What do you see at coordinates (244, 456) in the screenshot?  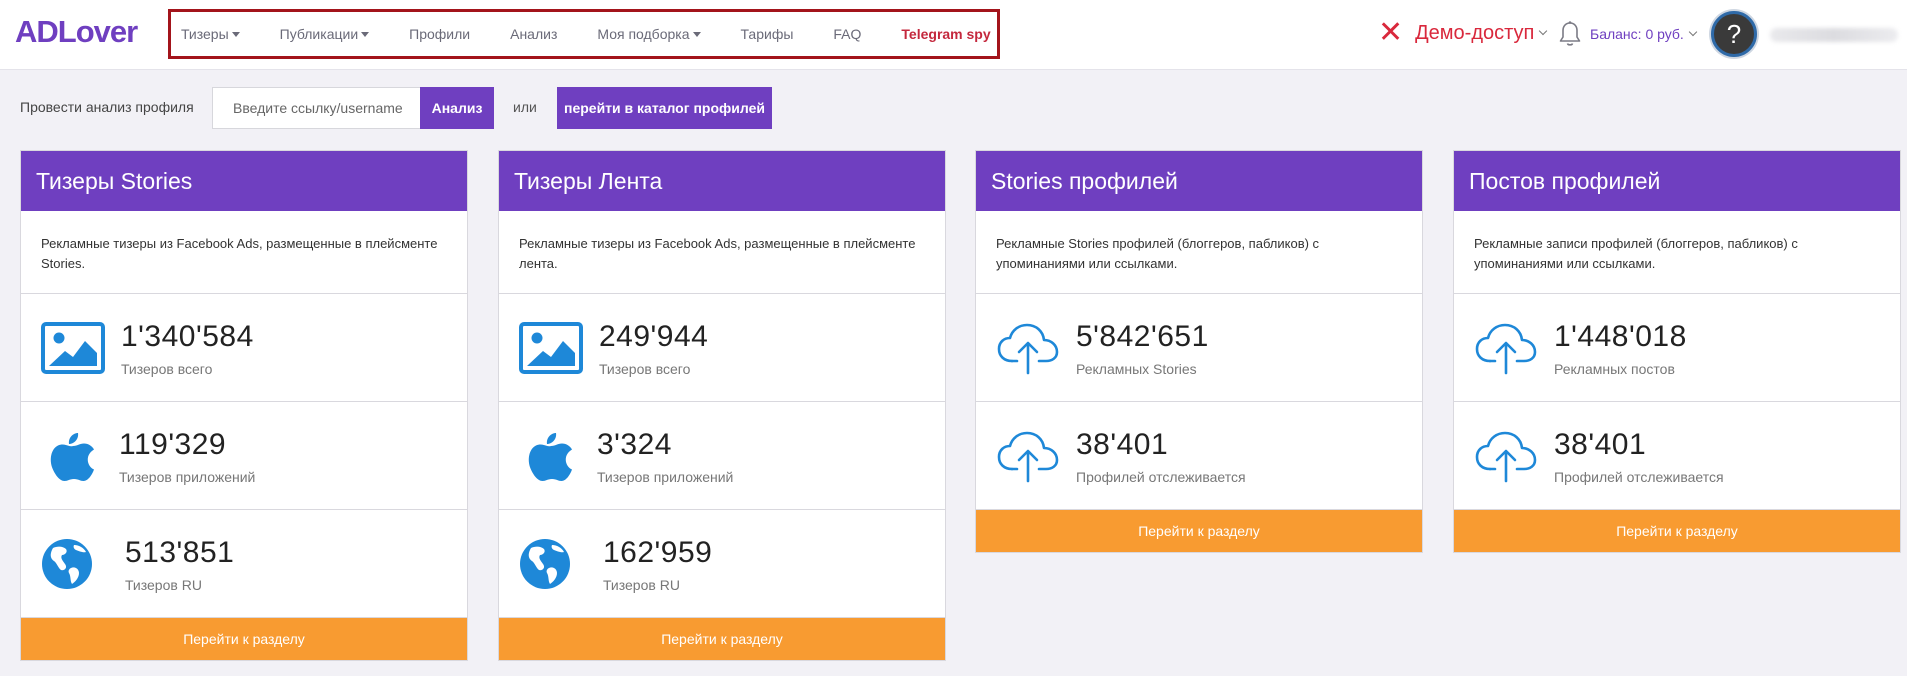 I see `stat-row: 119'329 Тизеров приложений` at bounding box center [244, 456].